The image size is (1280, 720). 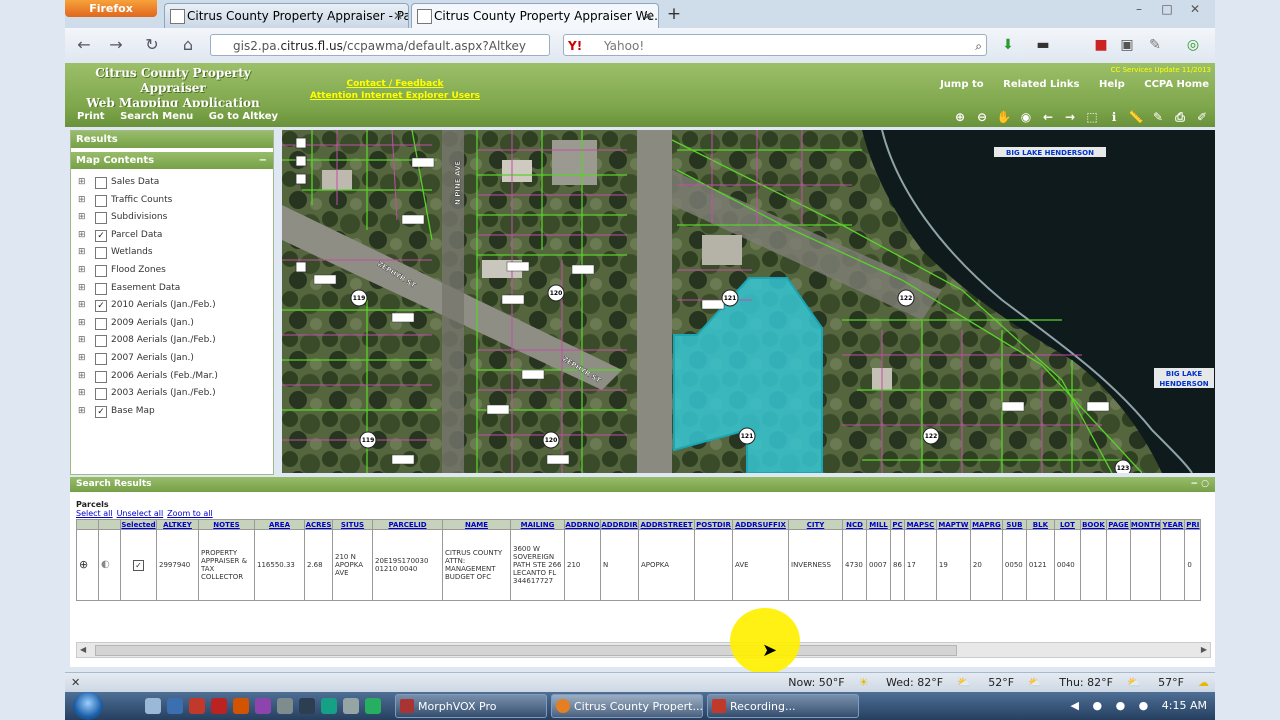 What do you see at coordinates (537, 524) in the screenshot?
I see `column-header: MAILING` at bounding box center [537, 524].